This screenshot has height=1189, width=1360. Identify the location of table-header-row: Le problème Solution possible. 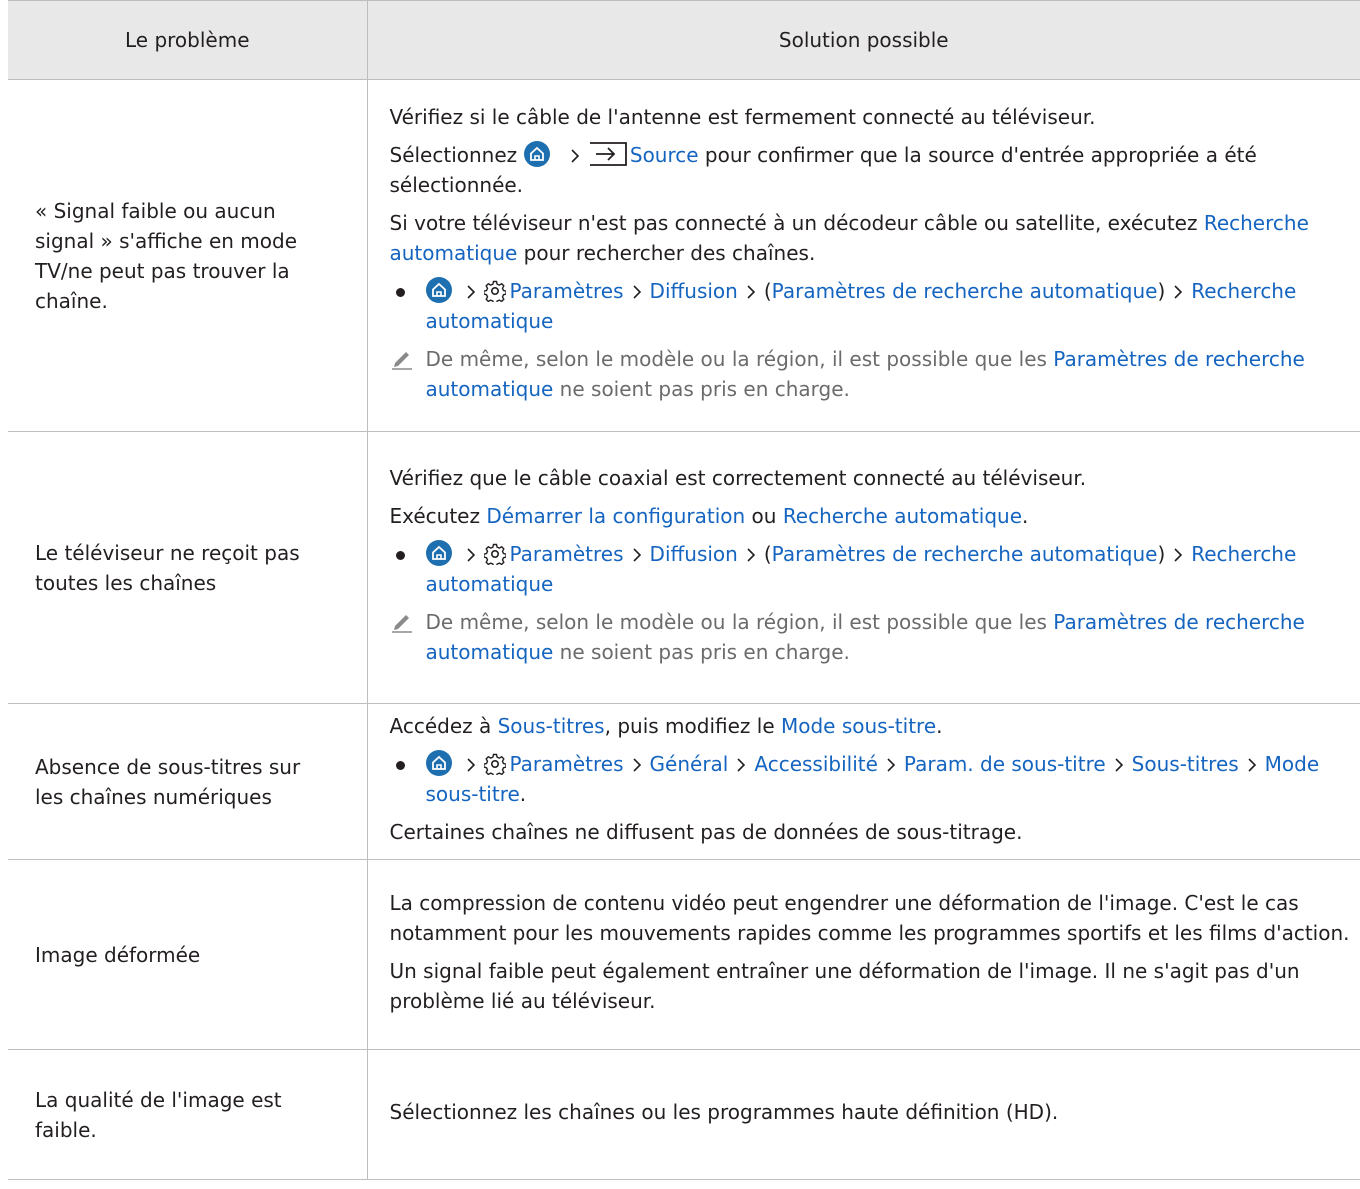
(684, 40).